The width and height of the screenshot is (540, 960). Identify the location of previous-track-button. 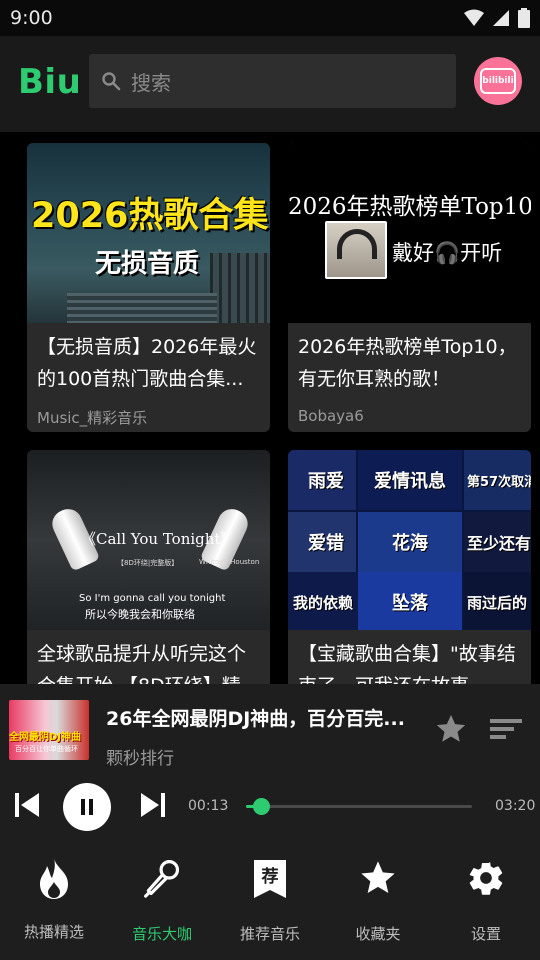
(27, 805).